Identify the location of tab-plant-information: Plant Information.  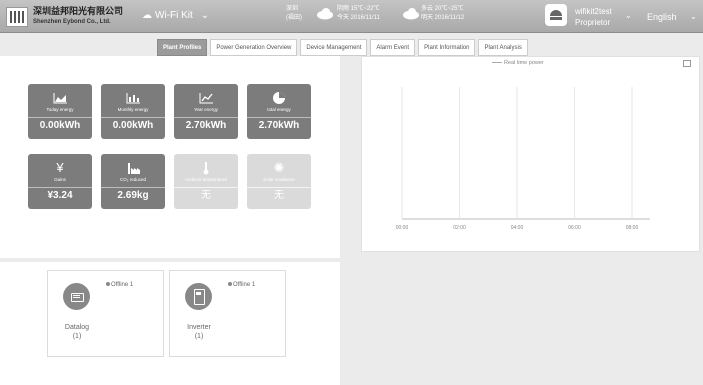
(447, 47).